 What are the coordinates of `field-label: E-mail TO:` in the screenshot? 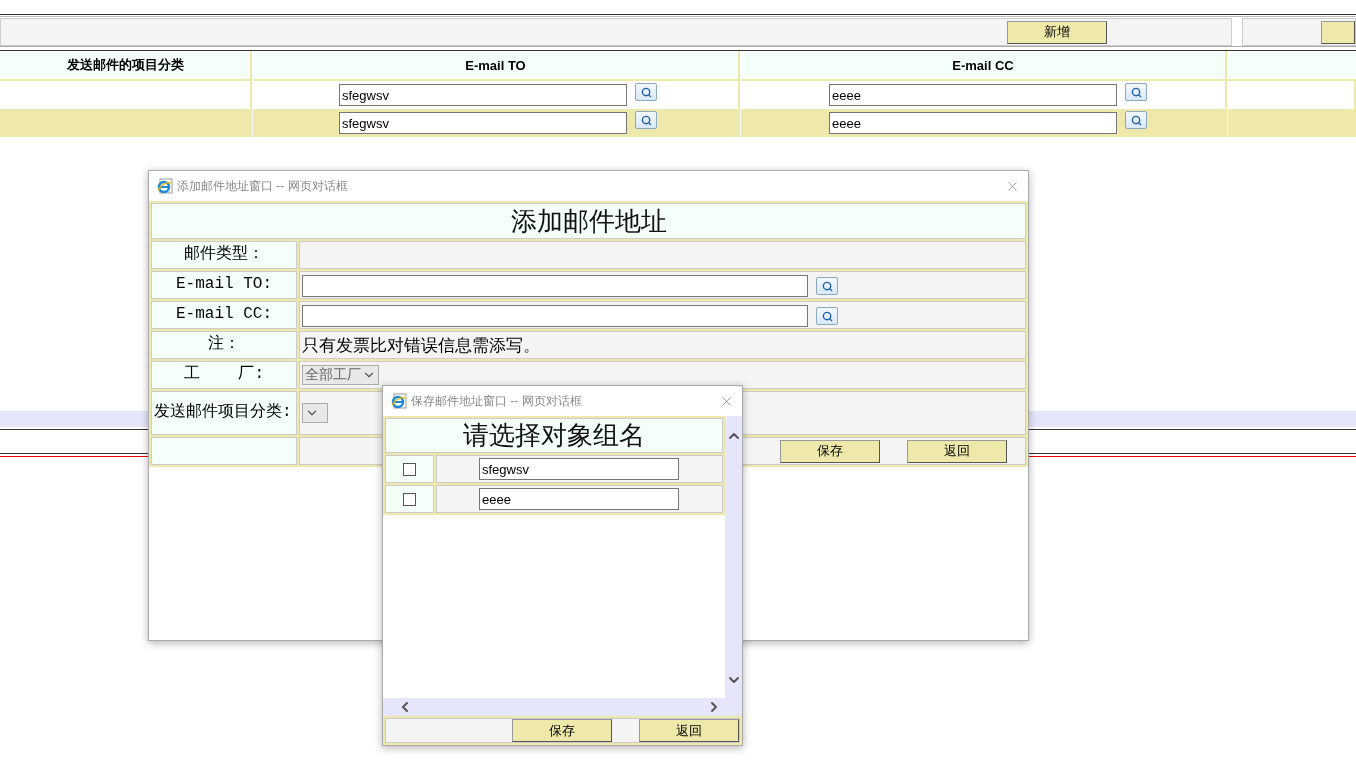 It's located at (224, 285).